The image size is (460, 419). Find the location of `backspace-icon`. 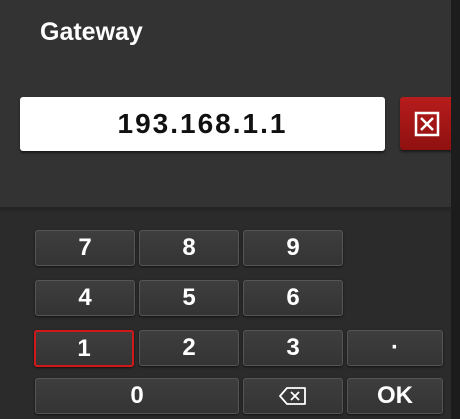

backspace-icon is located at coordinates (292, 396).